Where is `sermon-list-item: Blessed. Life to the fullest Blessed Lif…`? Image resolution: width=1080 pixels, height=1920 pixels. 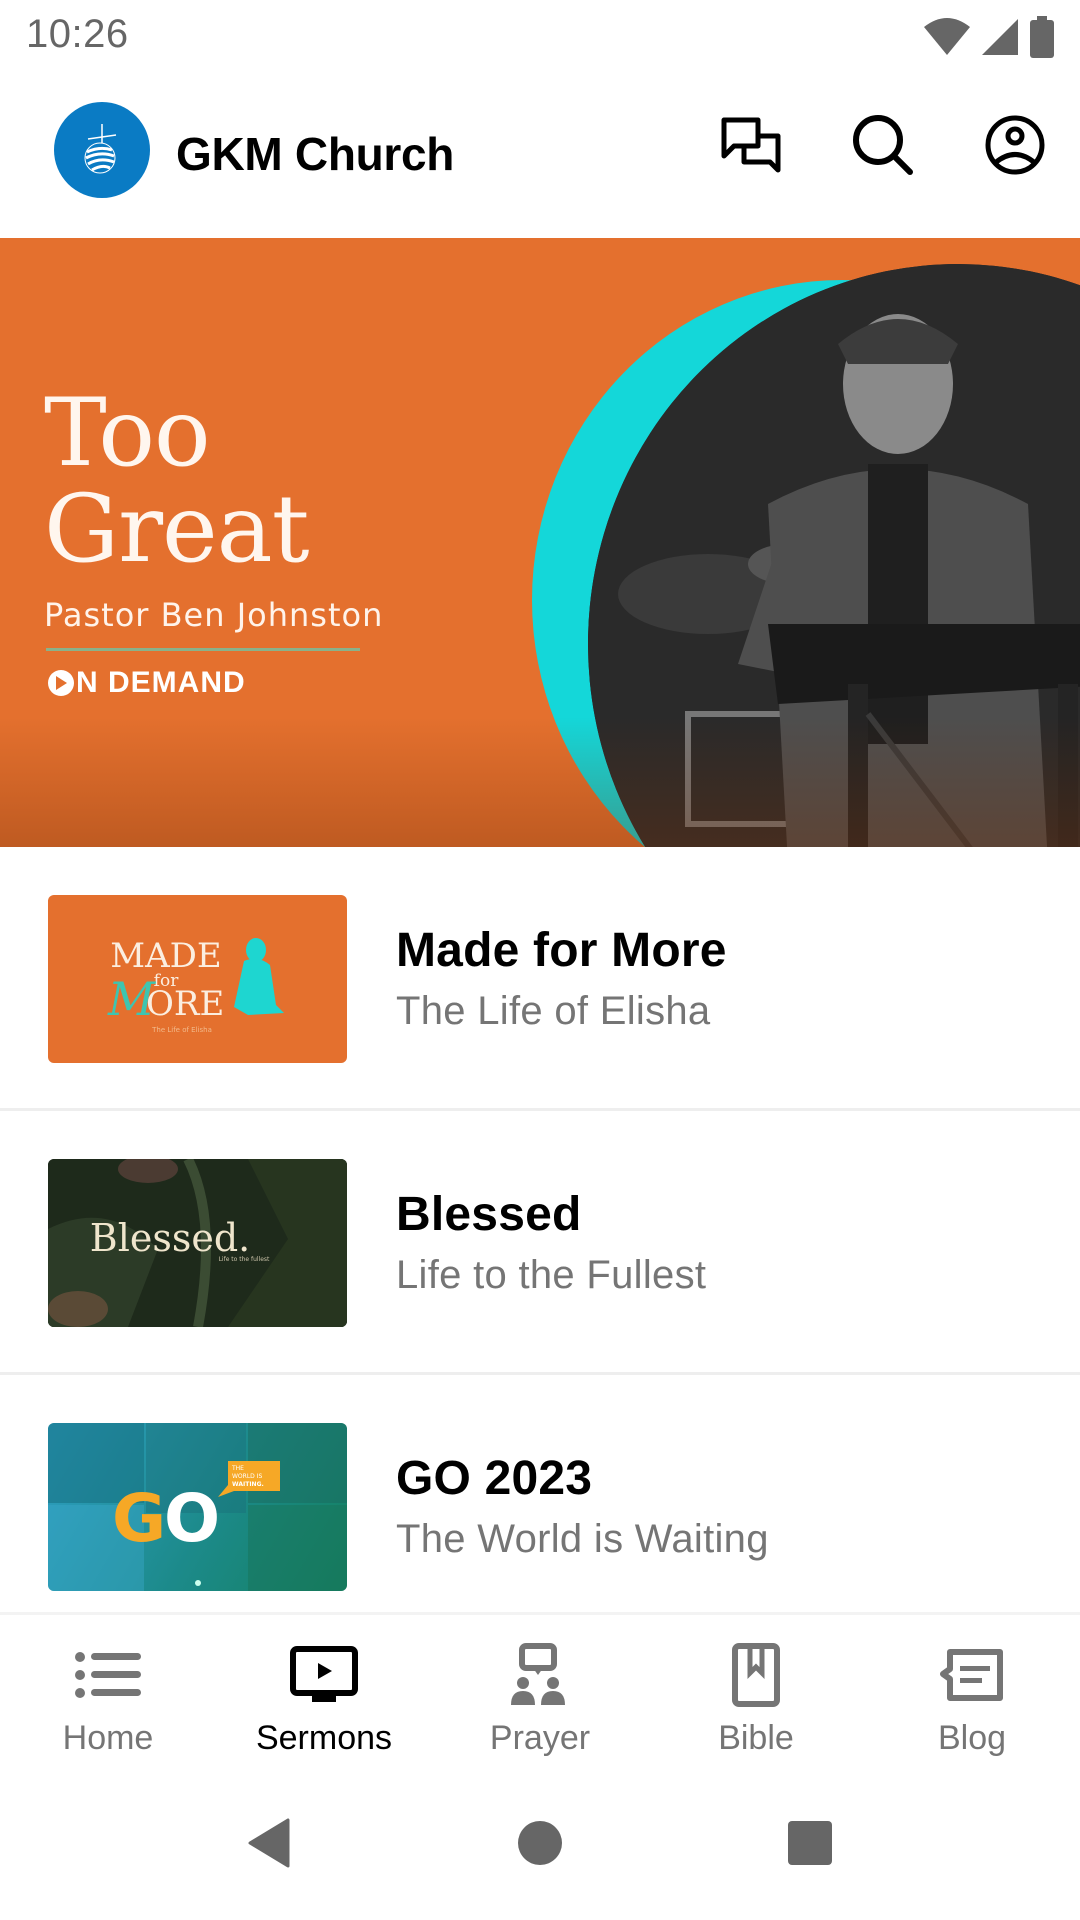 sermon-list-item: Blessed. Life to the fullest Blessed Lif… is located at coordinates (540, 1243).